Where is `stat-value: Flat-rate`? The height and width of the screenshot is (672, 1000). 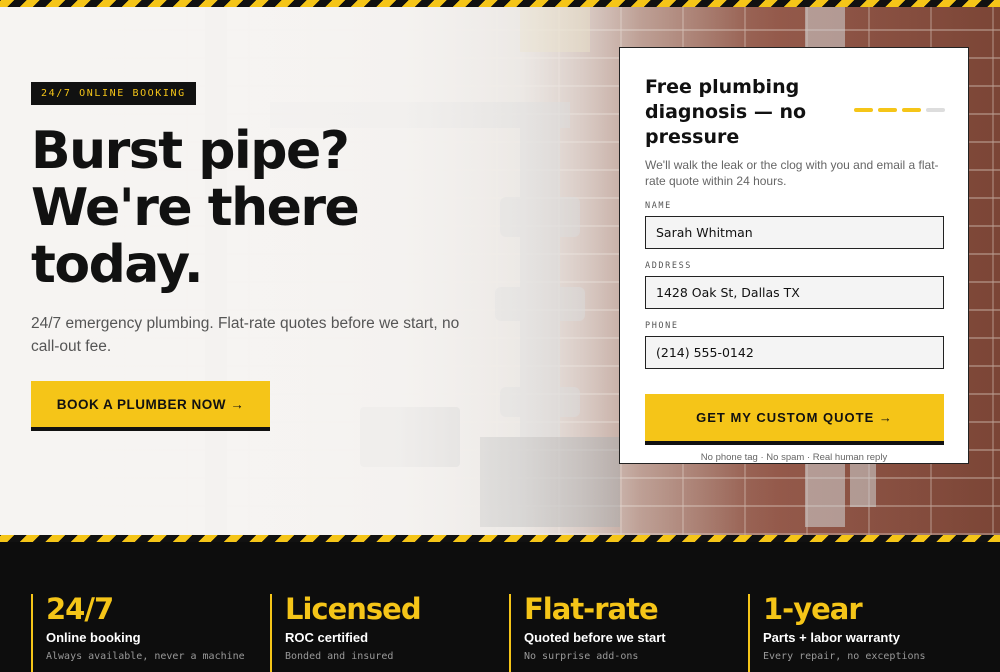 stat-value: Flat-rate is located at coordinates (591, 609).